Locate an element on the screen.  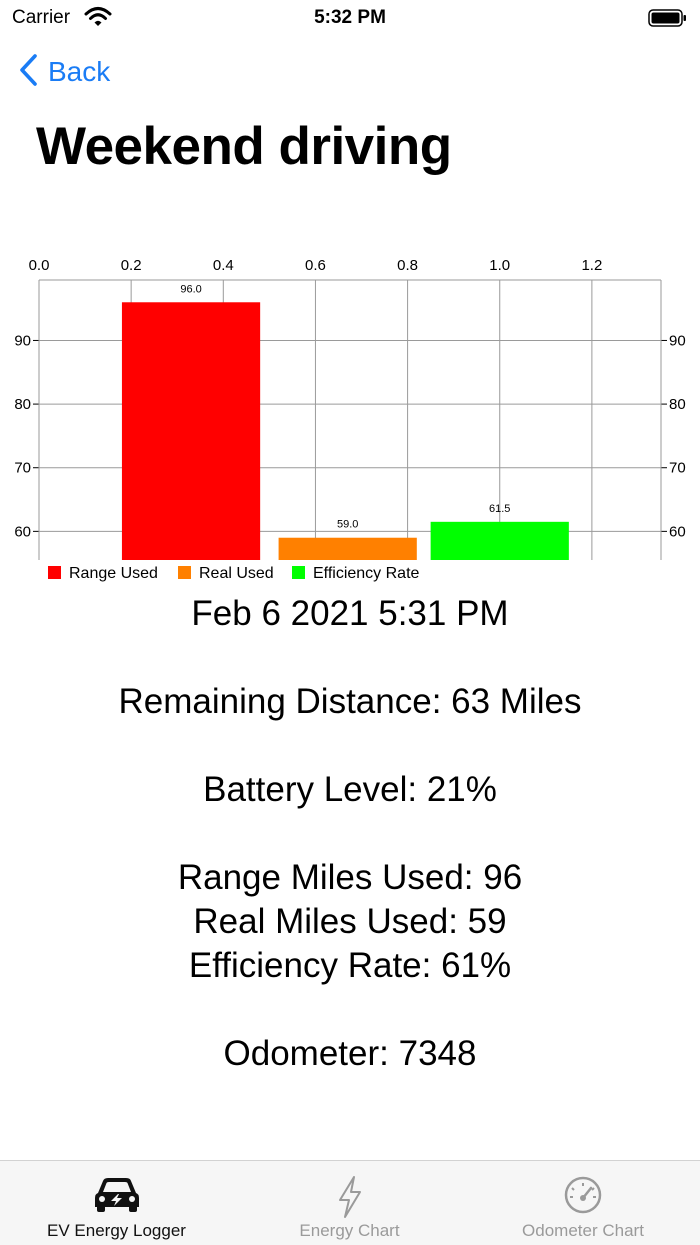
chevron-left-icon is located at coordinates (28, 72).